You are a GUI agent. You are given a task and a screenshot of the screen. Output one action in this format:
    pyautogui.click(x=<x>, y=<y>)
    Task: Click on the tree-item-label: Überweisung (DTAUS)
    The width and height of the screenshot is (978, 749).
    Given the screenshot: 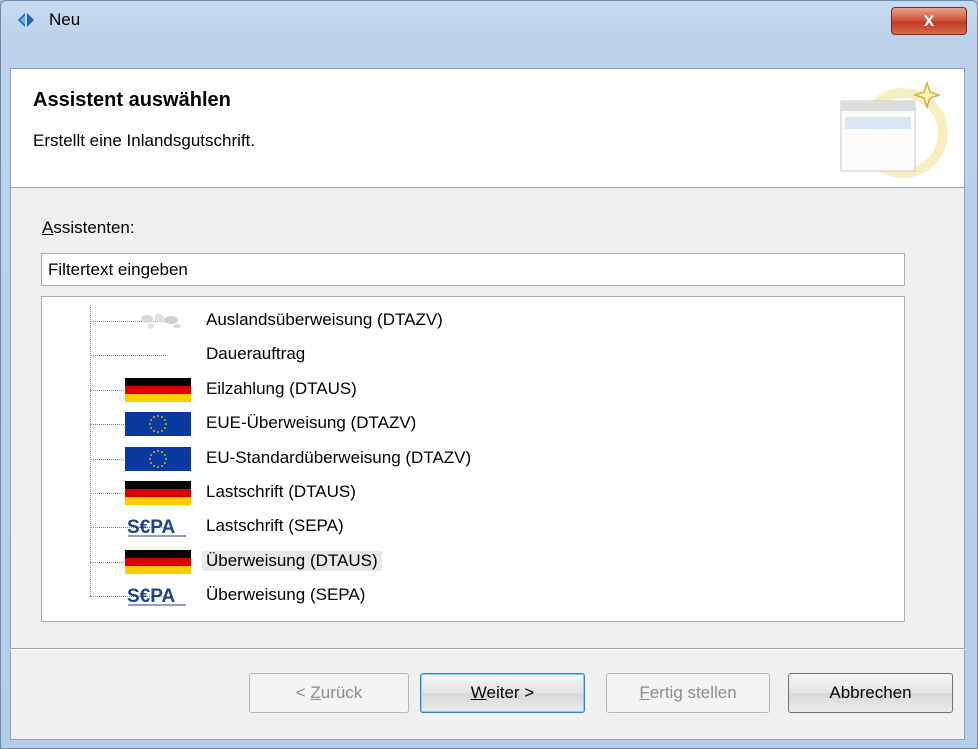 What is the action you would take?
    pyautogui.click(x=292, y=560)
    